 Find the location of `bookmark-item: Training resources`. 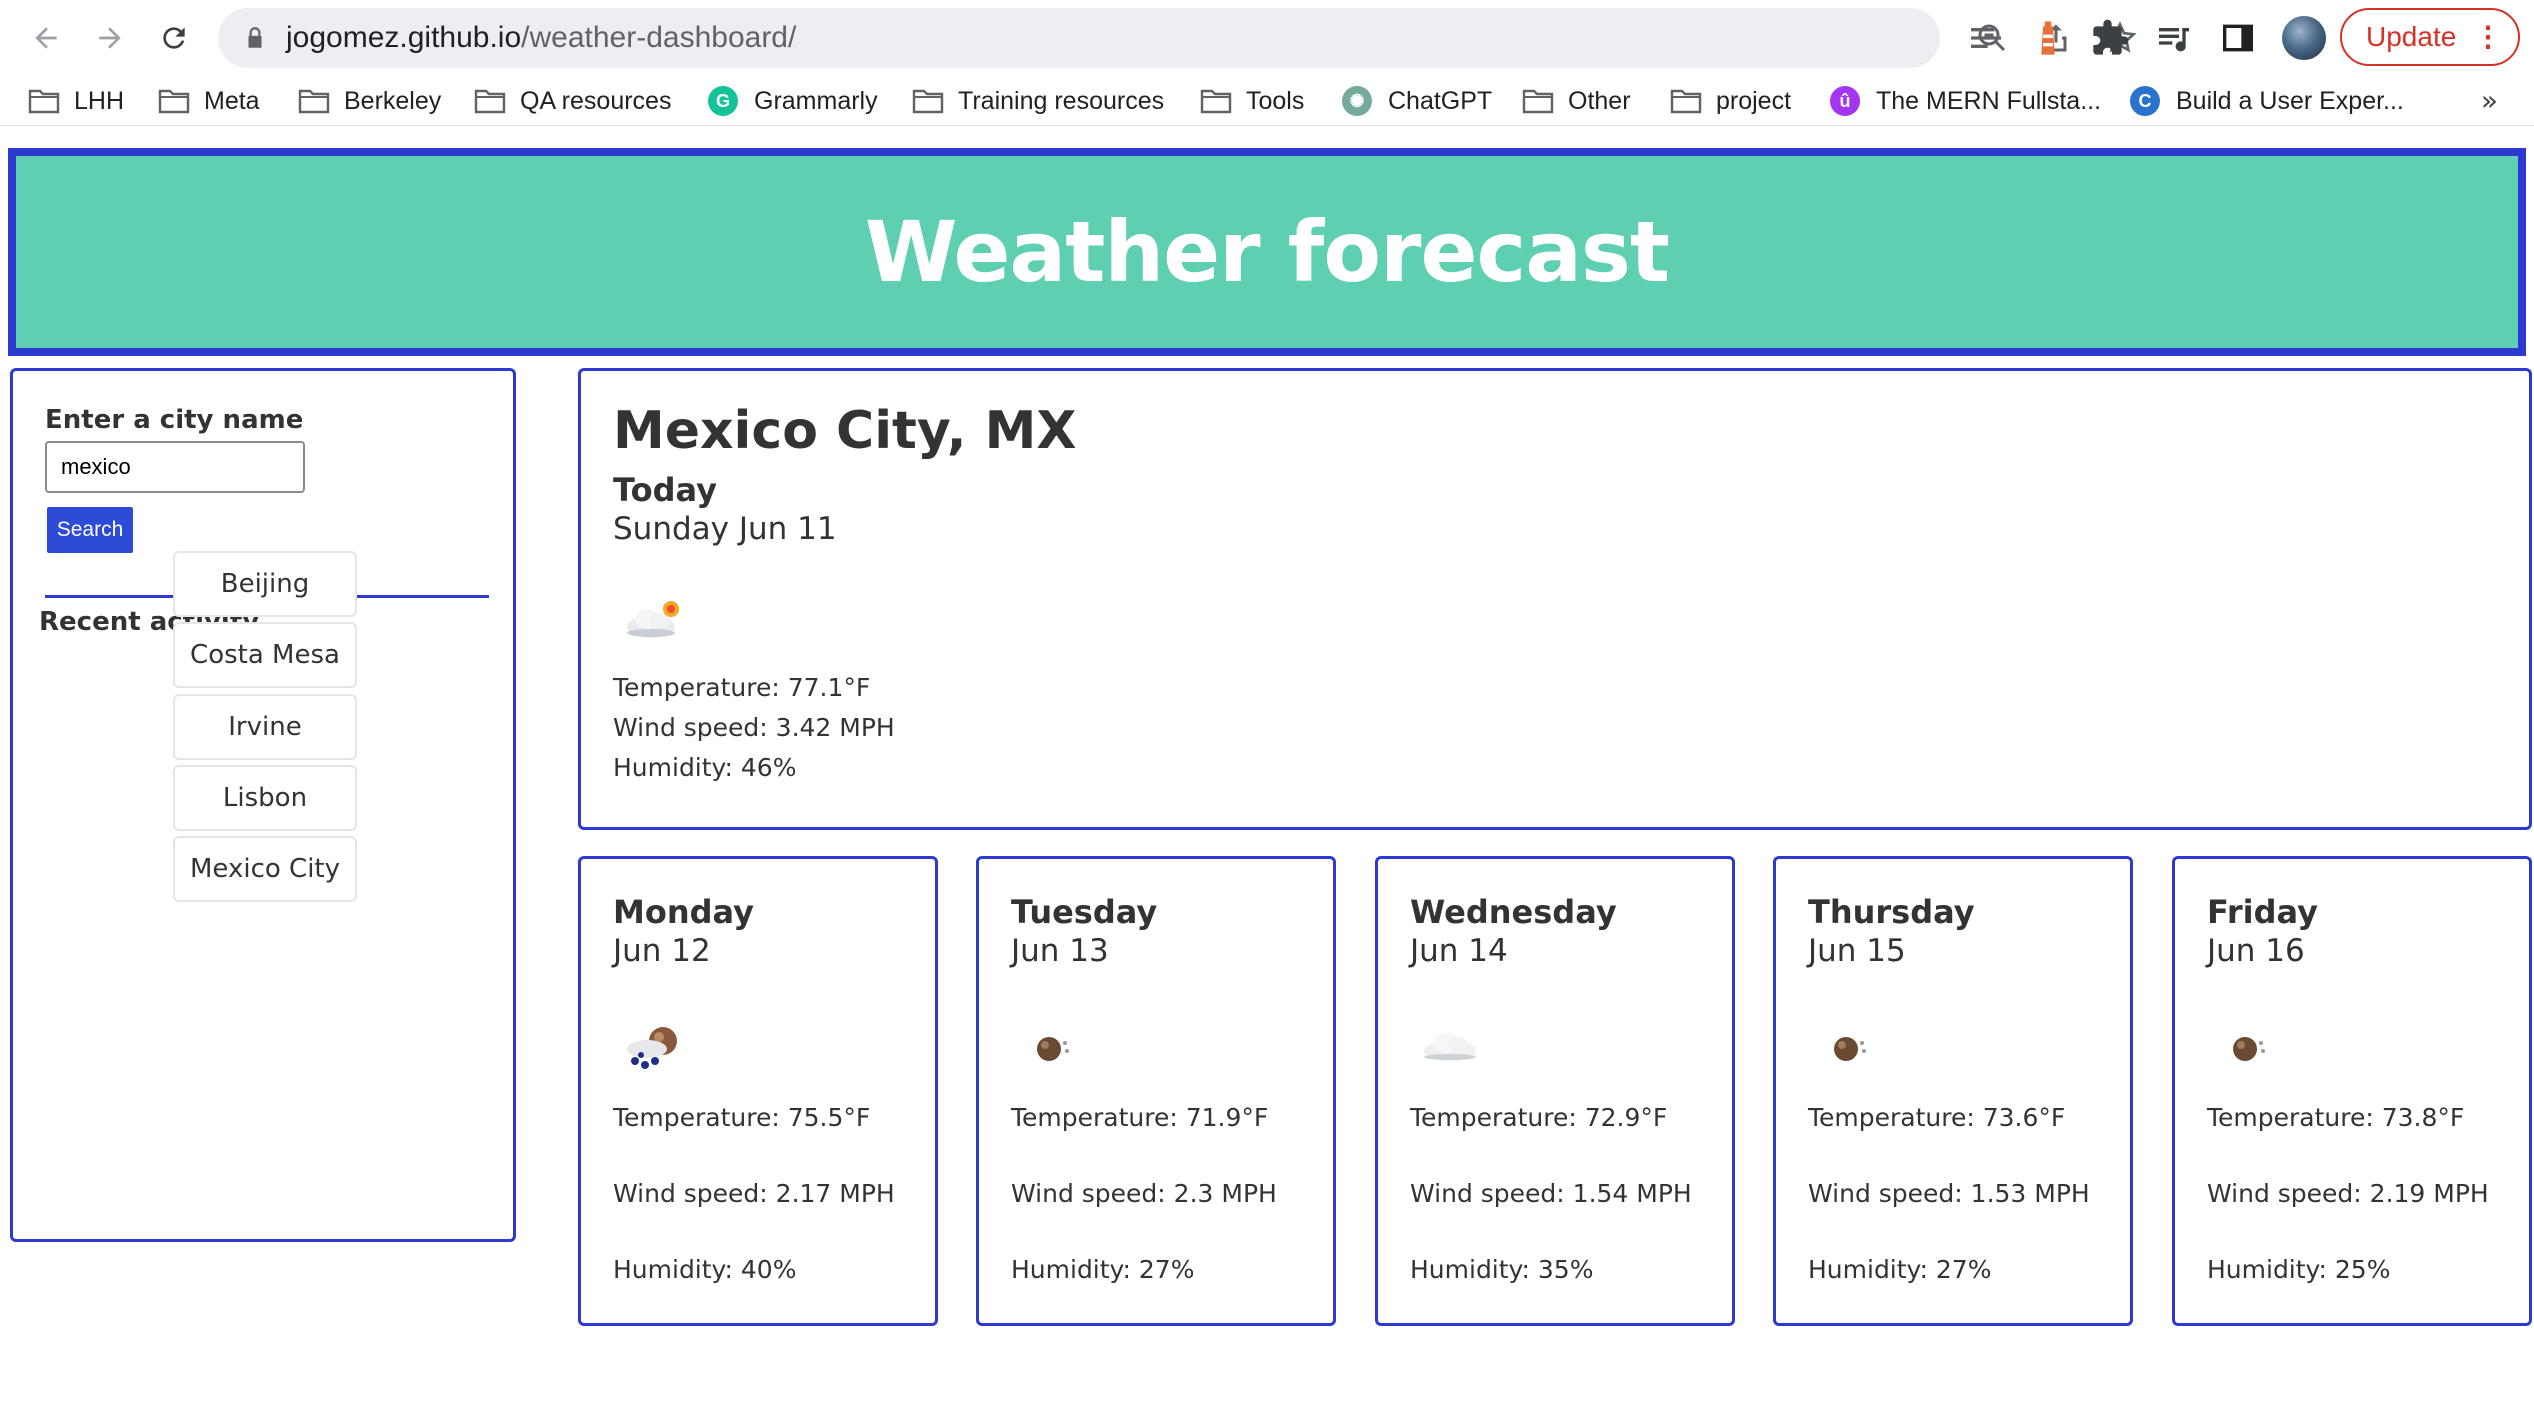

bookmark-item: Training resources is located at coordinates (1038, 101).